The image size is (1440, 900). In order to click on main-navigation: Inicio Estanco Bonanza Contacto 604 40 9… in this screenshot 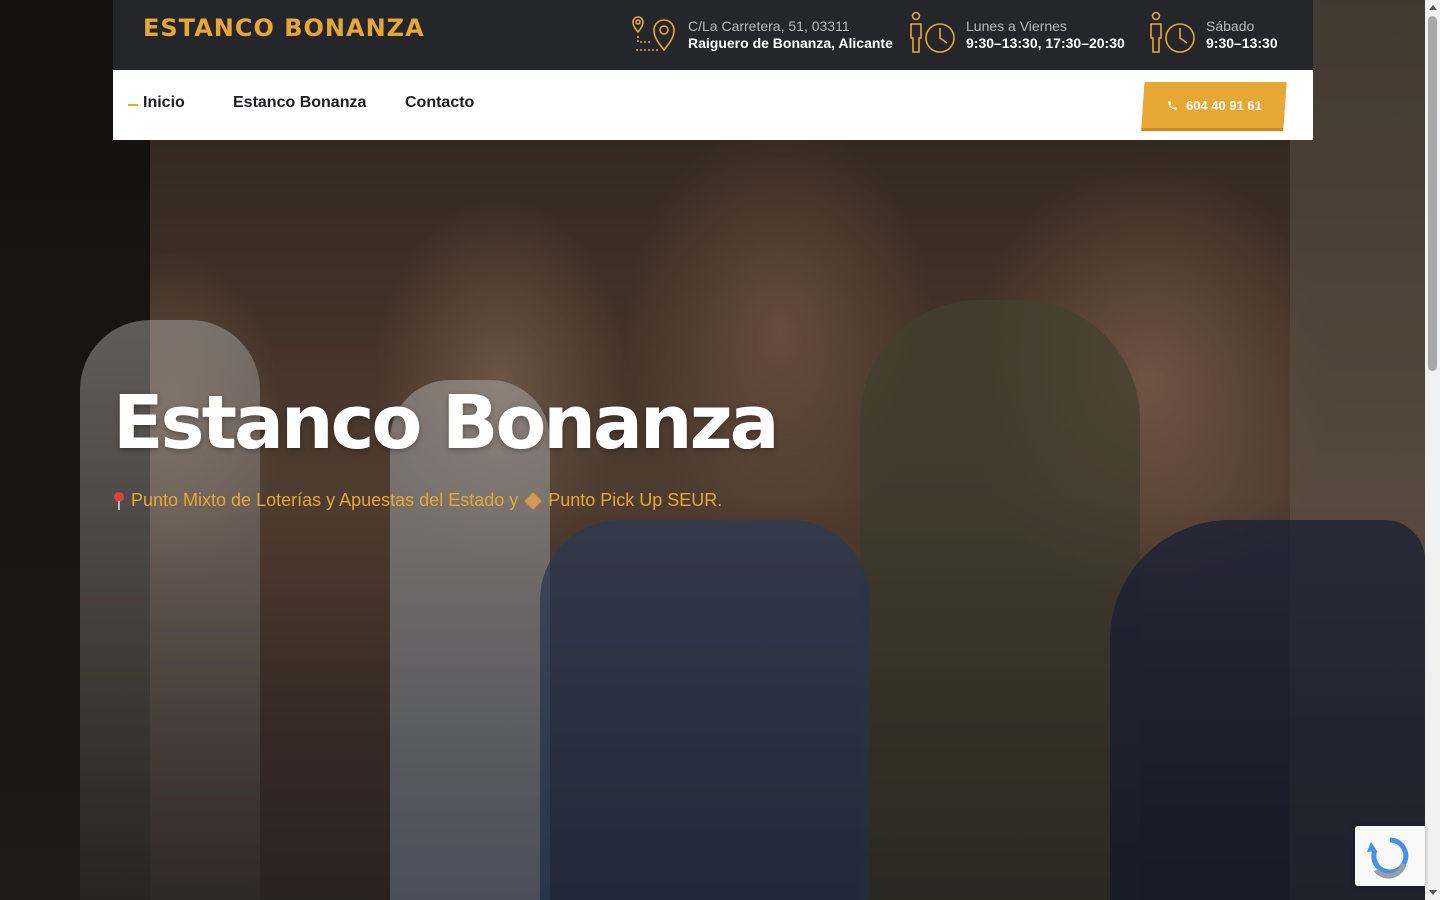, I will do `click(713, 105)`.